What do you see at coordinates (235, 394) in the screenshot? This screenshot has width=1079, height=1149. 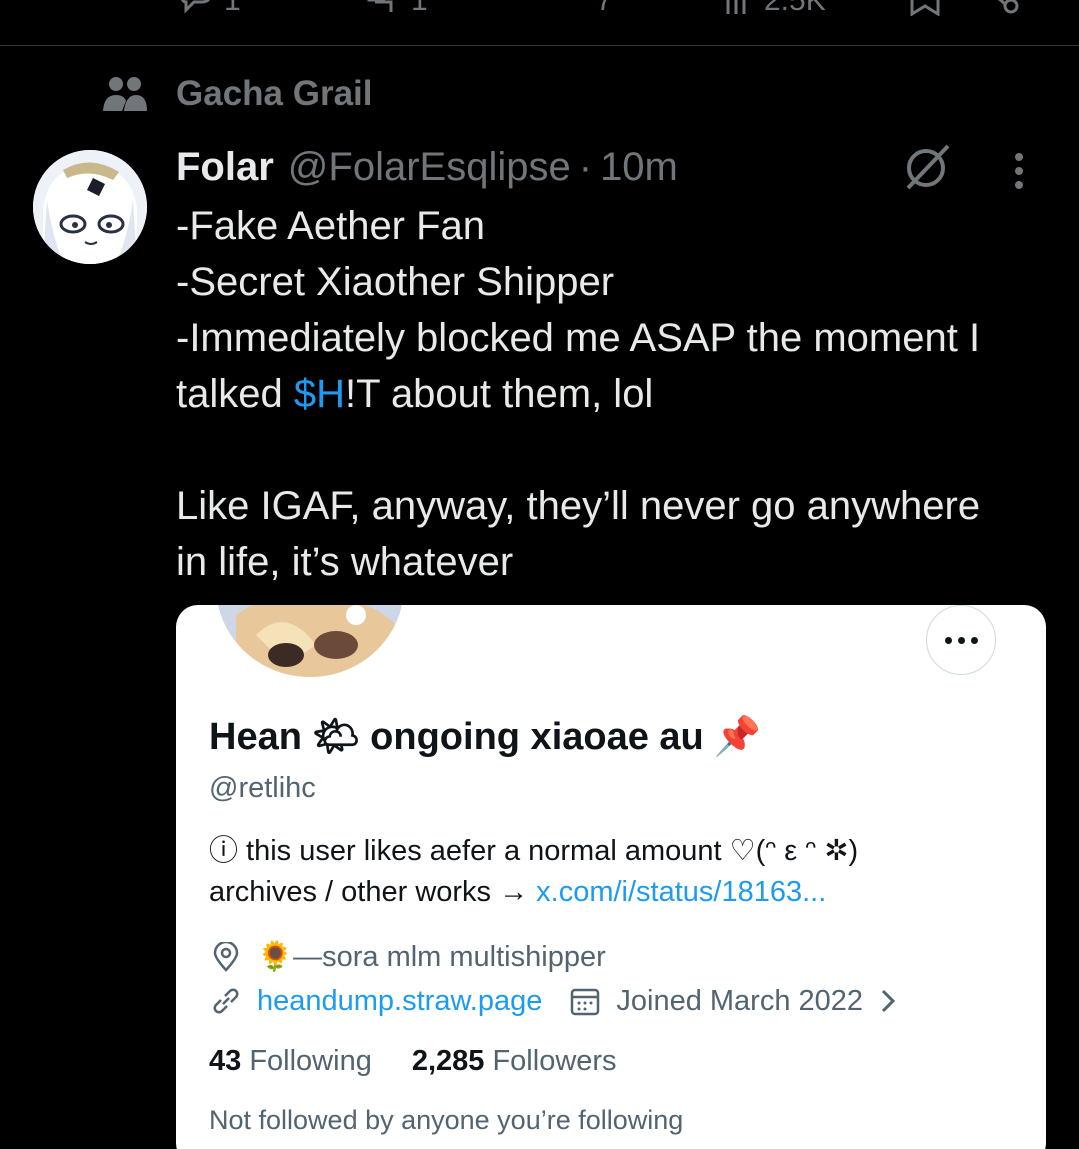 I see `tweet-text-fragment: talked` at bounding box center [235, 394].